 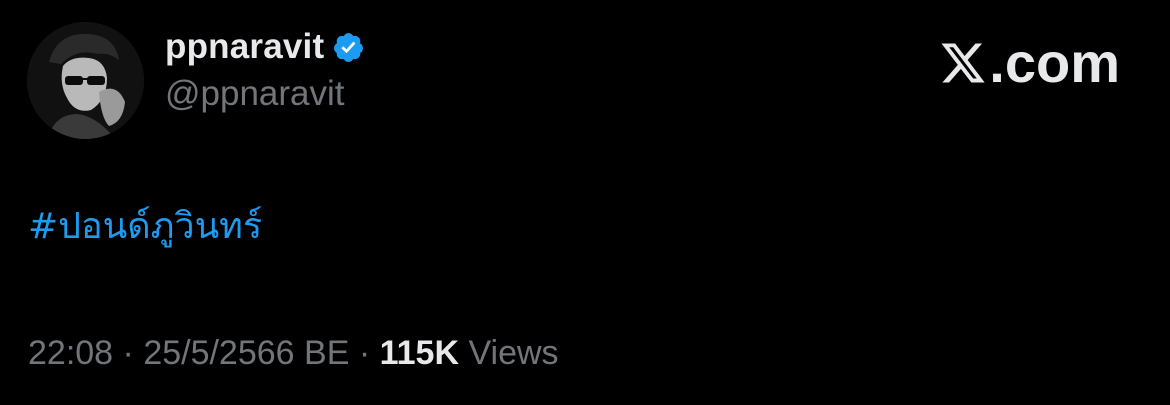 I want to click on handle: @ppnaravit, so click(x=265, y=94).